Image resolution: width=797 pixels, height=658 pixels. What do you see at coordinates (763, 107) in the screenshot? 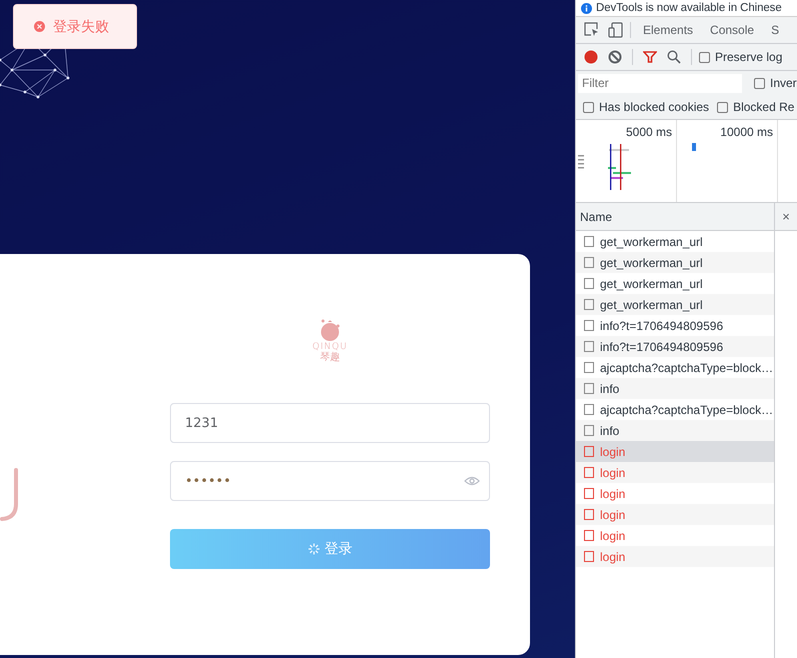
I see `checkbox-label: Blocked Re` at bounding box center [763, 107].